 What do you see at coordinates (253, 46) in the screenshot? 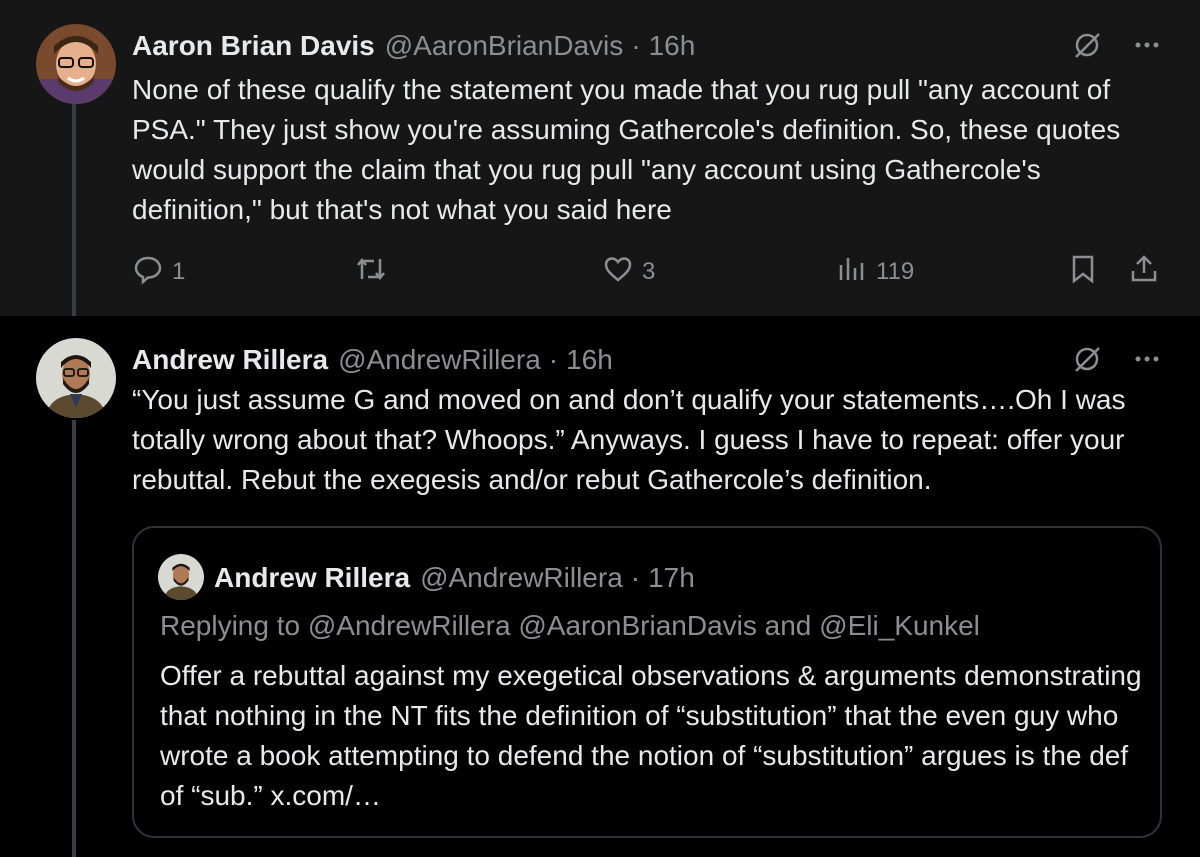
I see `author-name: Aaron Brian Davis` at bounding box center [253, 46].